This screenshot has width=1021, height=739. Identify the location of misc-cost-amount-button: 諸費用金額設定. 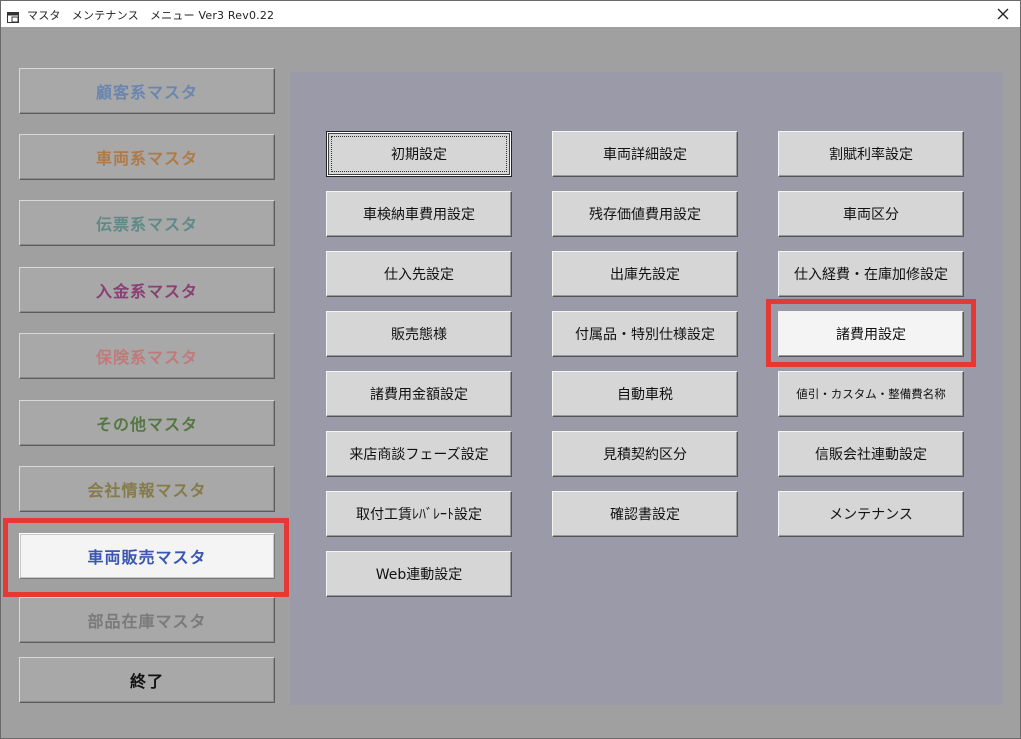
(419, 394).